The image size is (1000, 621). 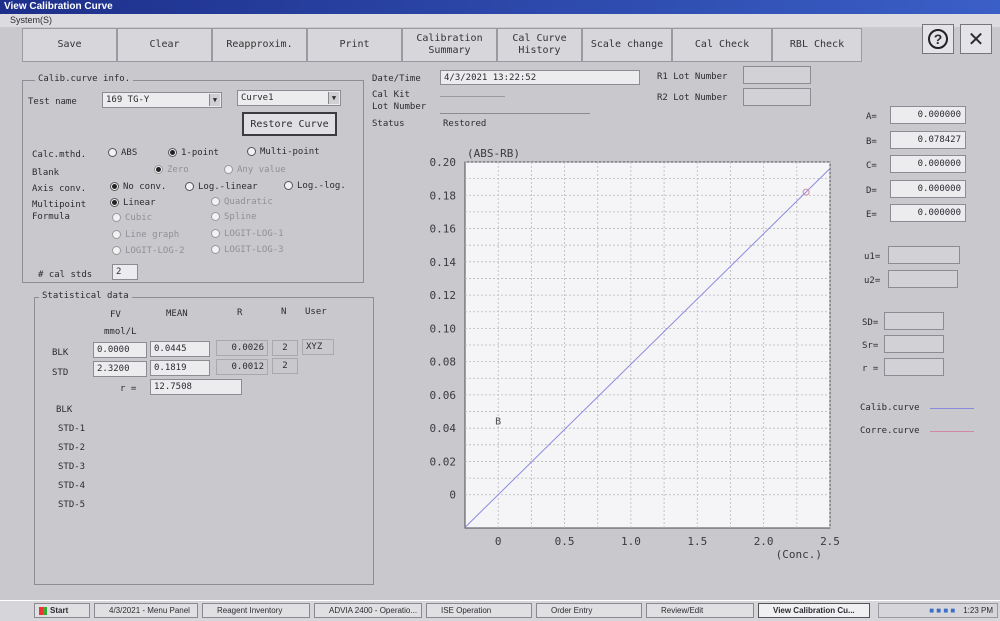 What do you see at coordinates (120, 332) in the screenshot?
I see `unit-label: mmol/L` at bounding box center [120, 332].